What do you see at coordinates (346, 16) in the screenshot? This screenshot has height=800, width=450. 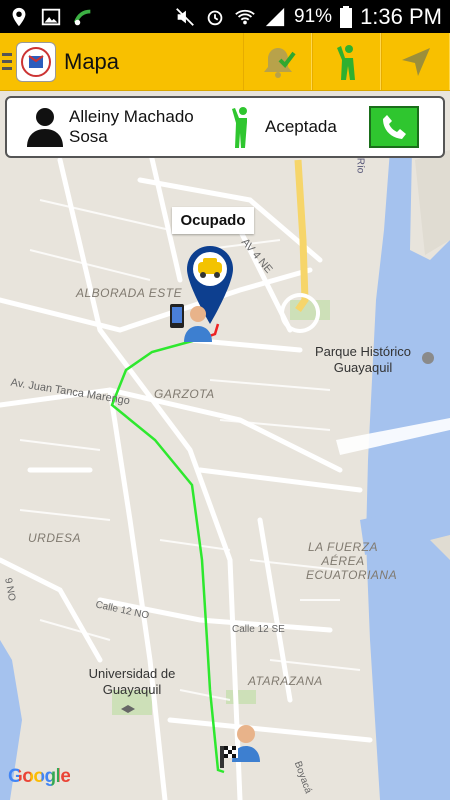 I see `battery-icon` at bounding box center [346, 16].